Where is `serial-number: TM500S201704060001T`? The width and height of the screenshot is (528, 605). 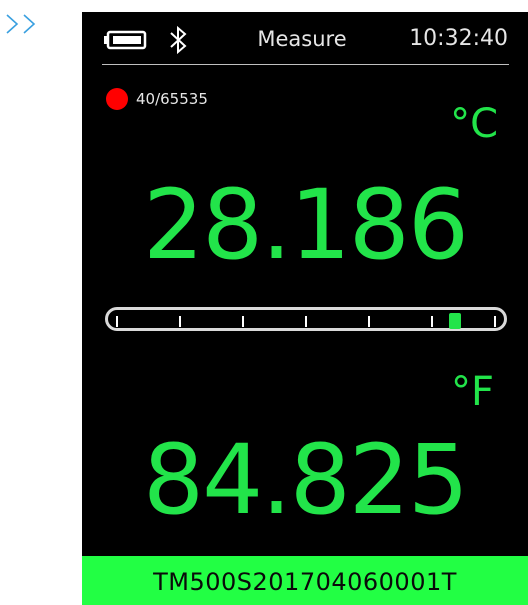
serial-number: TM500S201704060001T is located at coordinates (305, 582).